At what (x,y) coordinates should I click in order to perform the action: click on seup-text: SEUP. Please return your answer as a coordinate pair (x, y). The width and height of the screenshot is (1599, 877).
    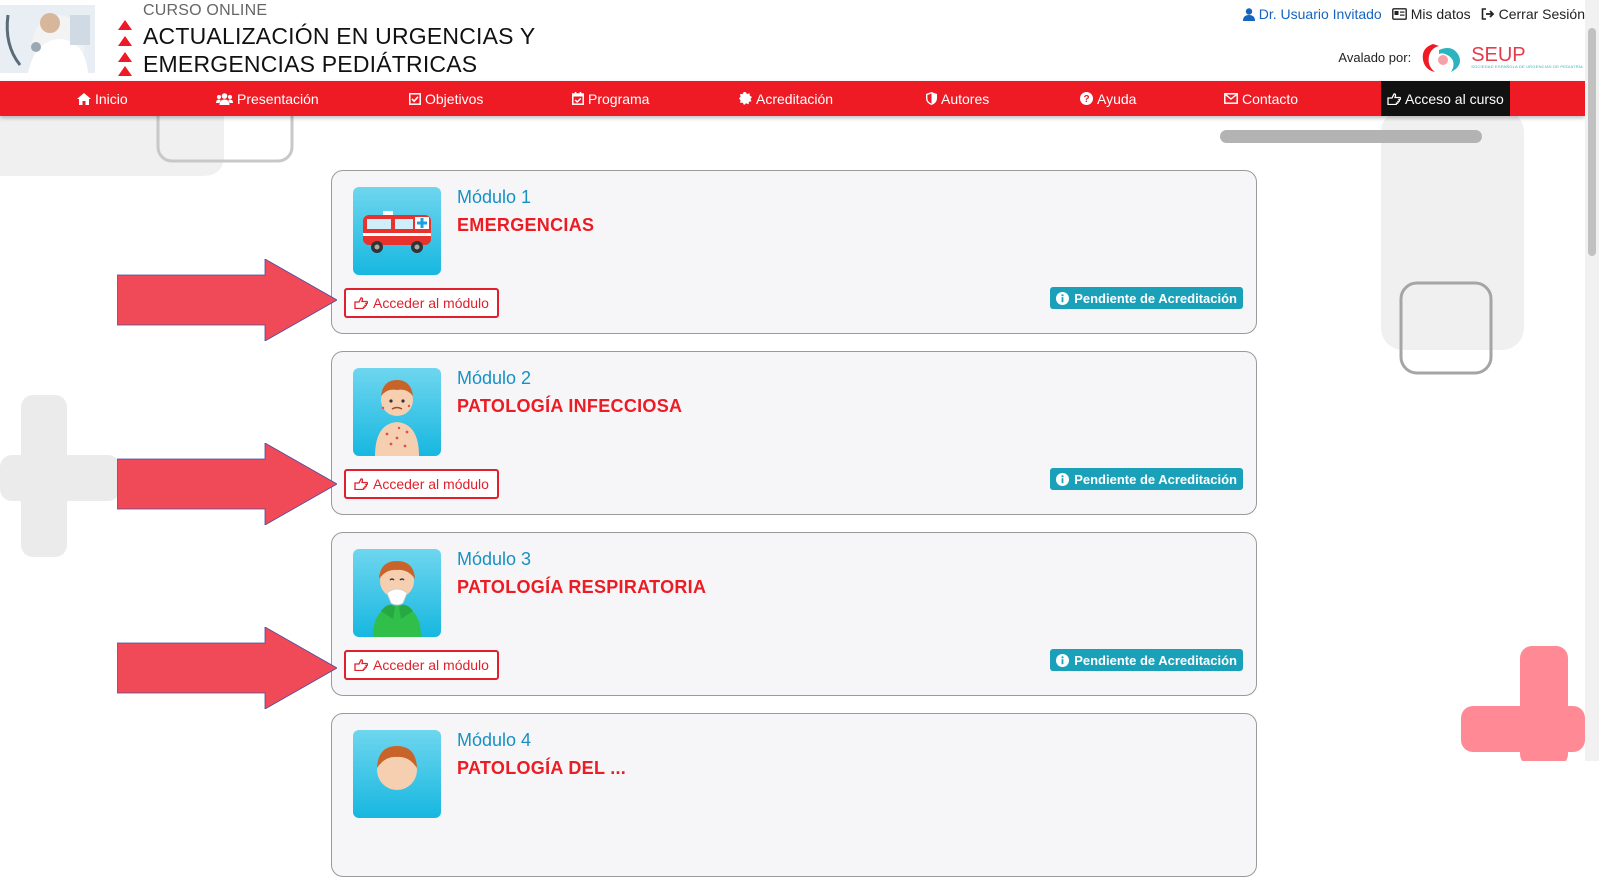
    Looking at the image, I should click on (1498, 54).